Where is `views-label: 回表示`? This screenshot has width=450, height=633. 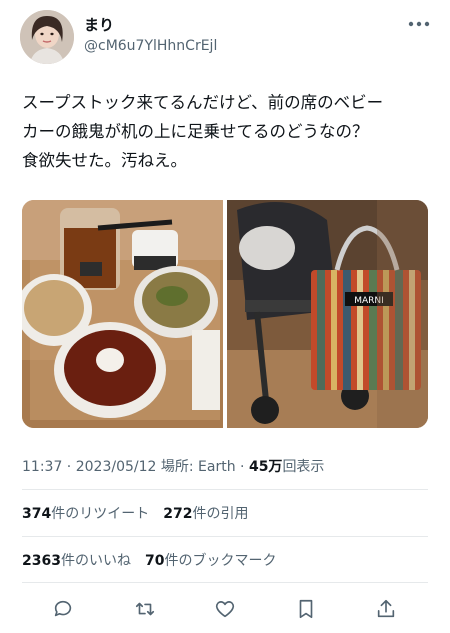 views-label: 回表示 is located at coordinates (303, 467).